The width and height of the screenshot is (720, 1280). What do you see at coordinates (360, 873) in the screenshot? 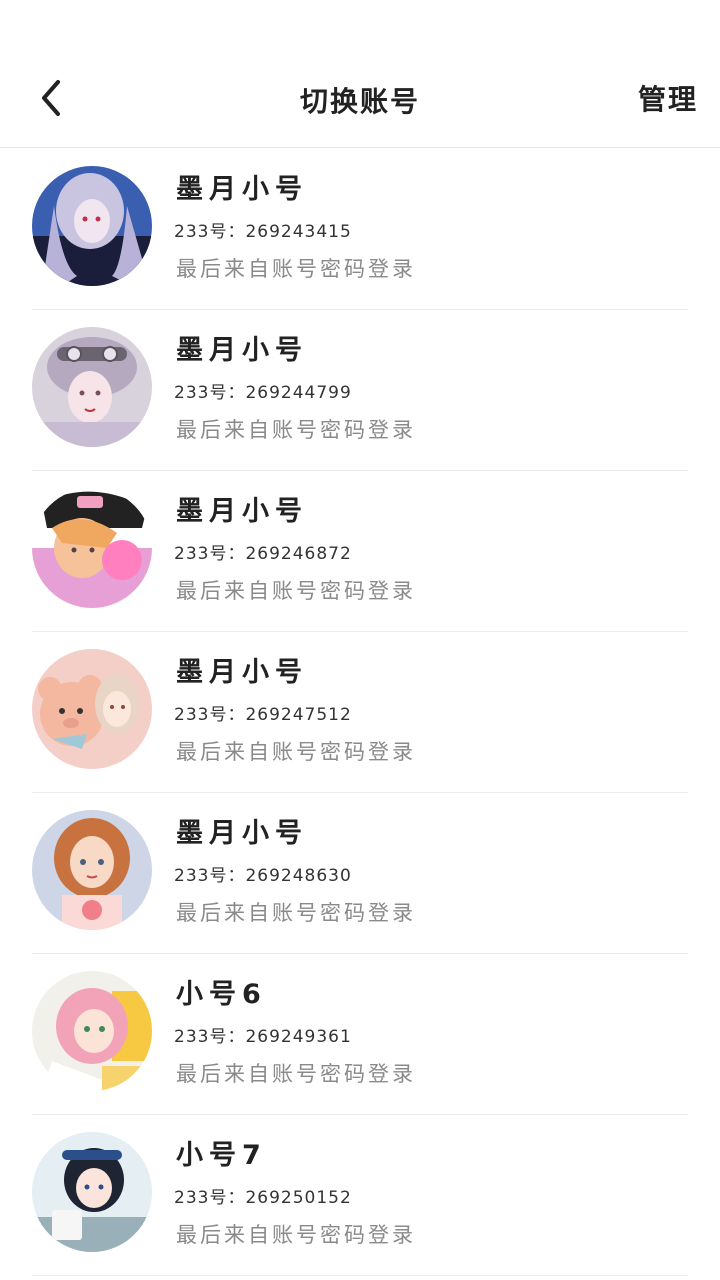
I see `account-row: 墨月小号 233号：269248630 最后来自账号密码登录` at bounding box center [360, 873].